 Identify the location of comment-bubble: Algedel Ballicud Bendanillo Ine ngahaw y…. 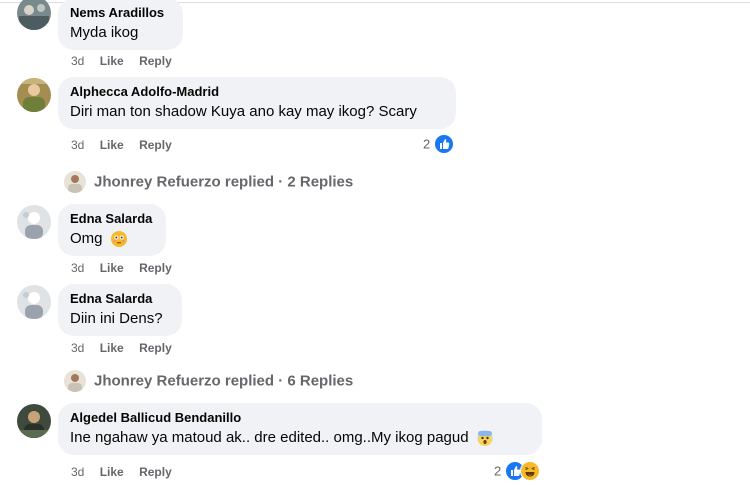
(300, 429).